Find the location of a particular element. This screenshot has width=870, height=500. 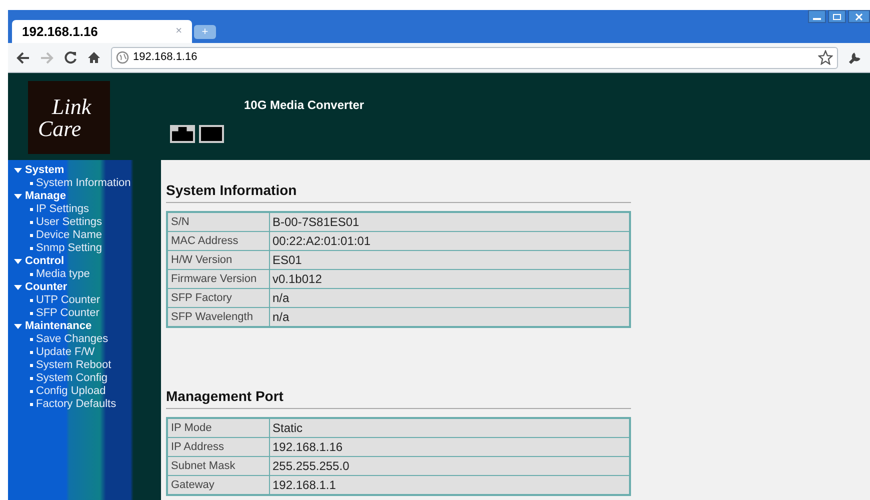

menu-item: Update F/W is located at coordinates (65, 352).